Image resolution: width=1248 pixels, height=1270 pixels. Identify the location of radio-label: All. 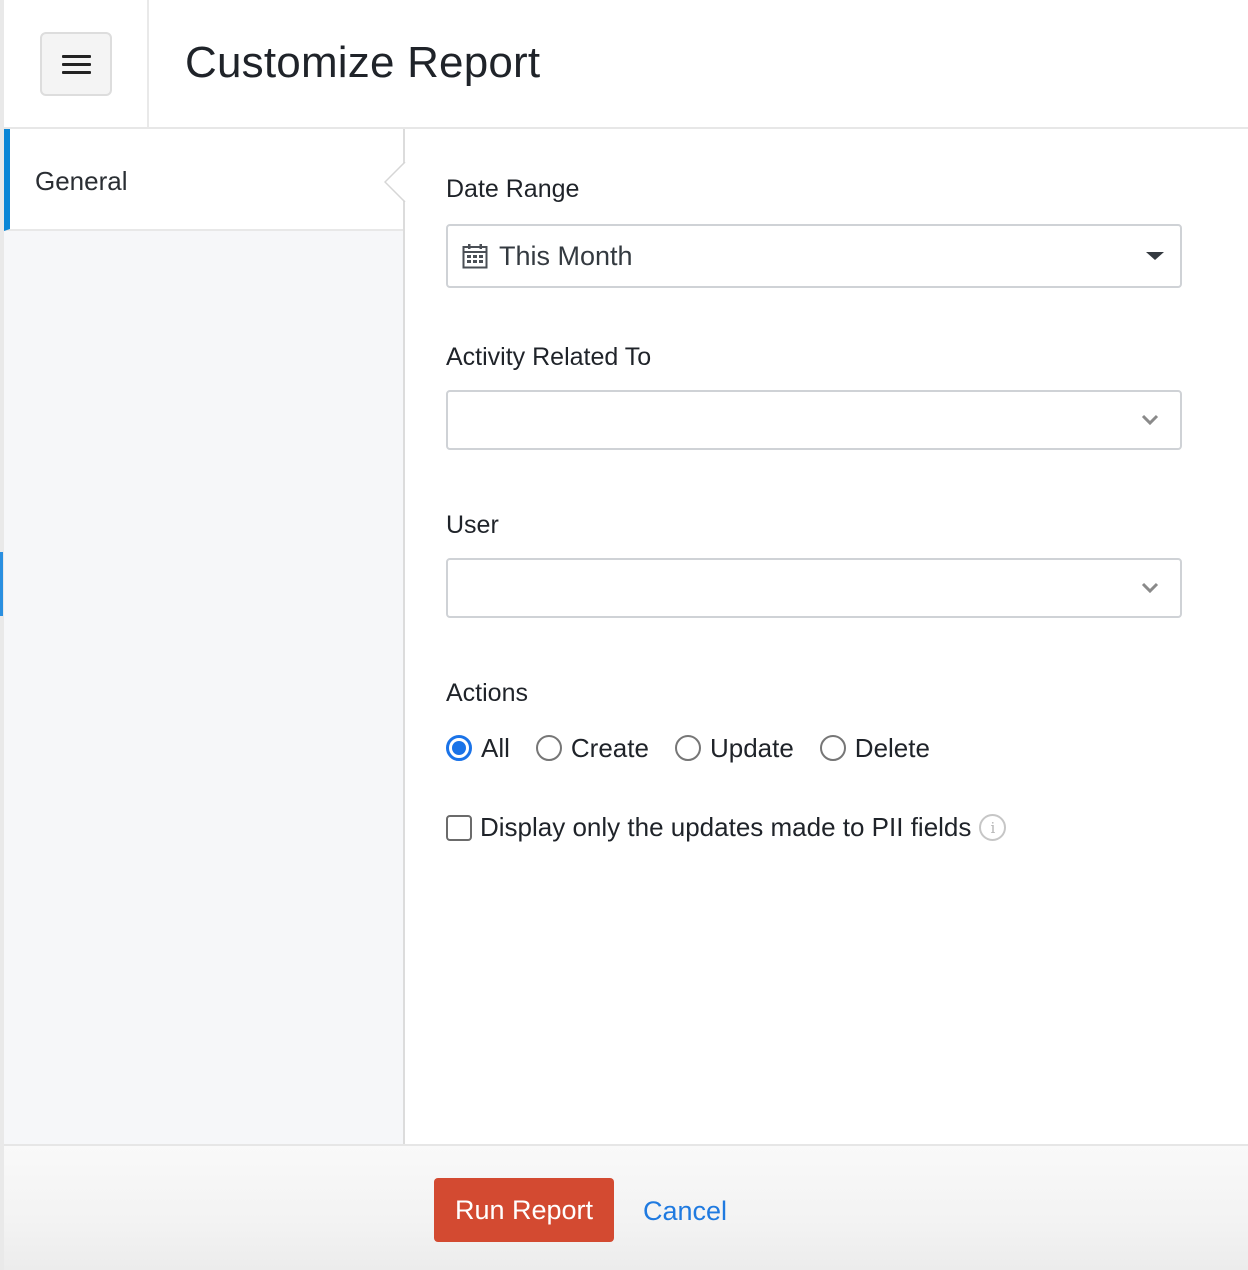
(495, 747).